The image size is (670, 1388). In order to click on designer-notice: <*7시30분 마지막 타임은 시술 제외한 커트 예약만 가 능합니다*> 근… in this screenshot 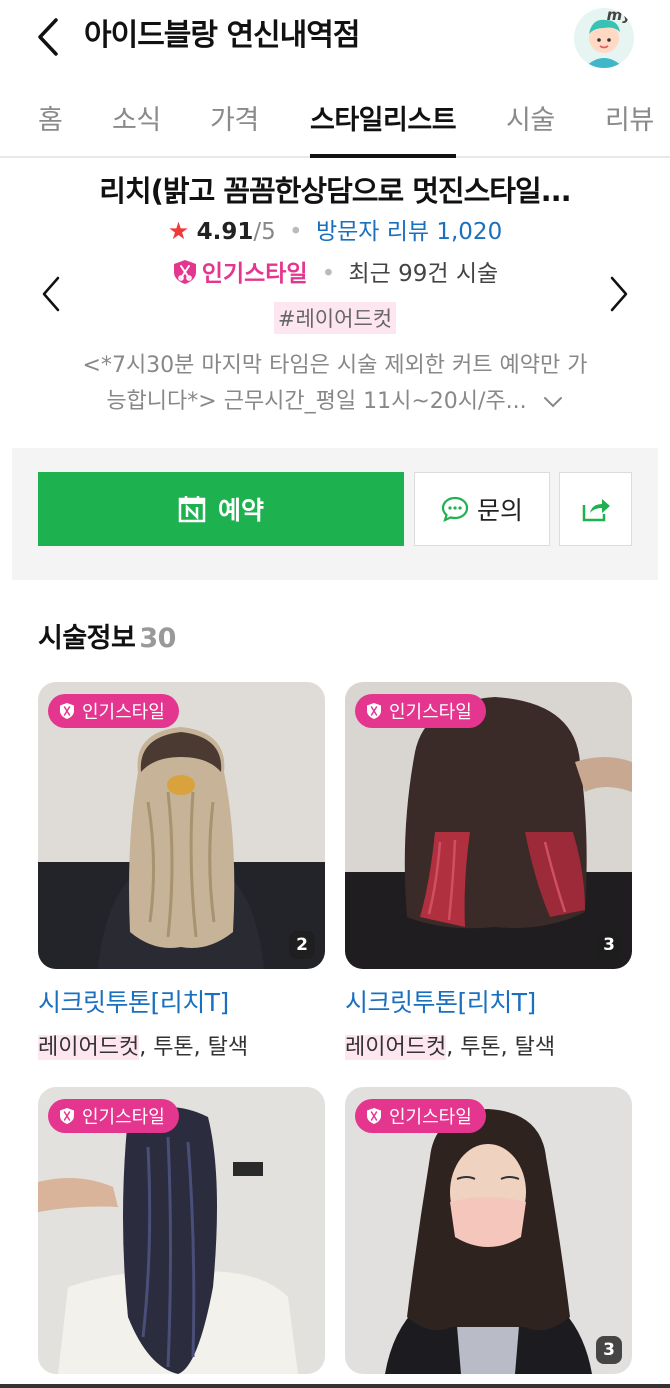, I will do `click(335, 384)`.